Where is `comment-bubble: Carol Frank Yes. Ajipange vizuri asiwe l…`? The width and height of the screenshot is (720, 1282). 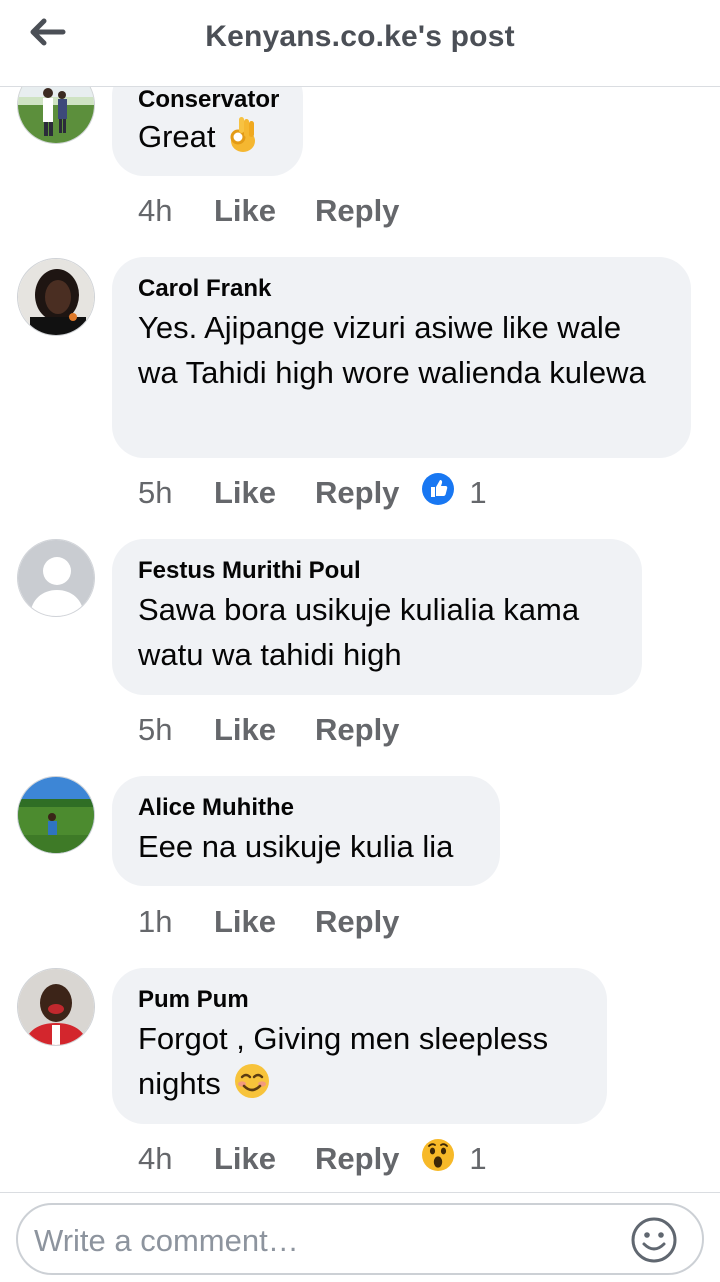
comment-bubble: Carol Frank Yes. Ajipange vizuri asiwe l… is located at coordinates (401, 357).